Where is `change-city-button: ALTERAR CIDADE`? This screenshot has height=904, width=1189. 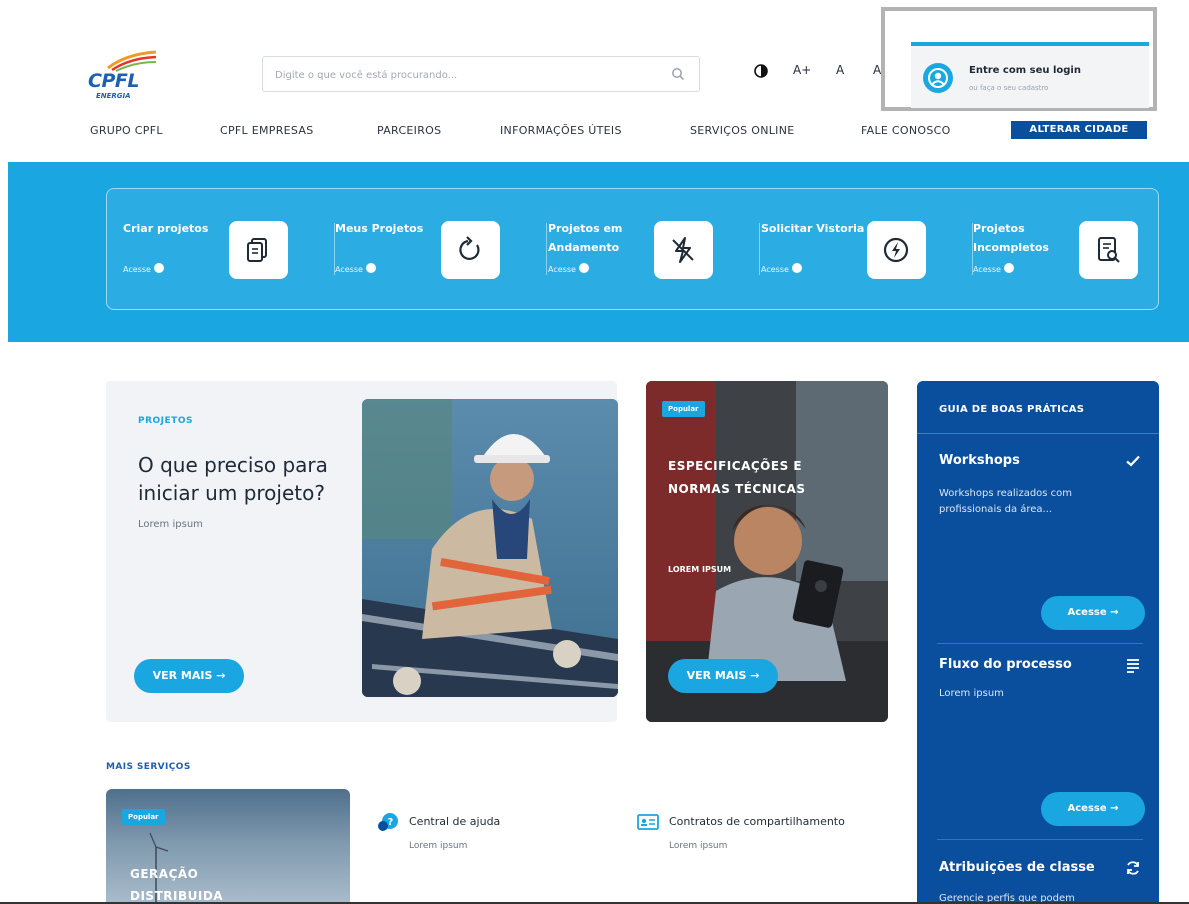 change-city-button: ALTERAR CIDADE is located at coordinates (1079, 130).